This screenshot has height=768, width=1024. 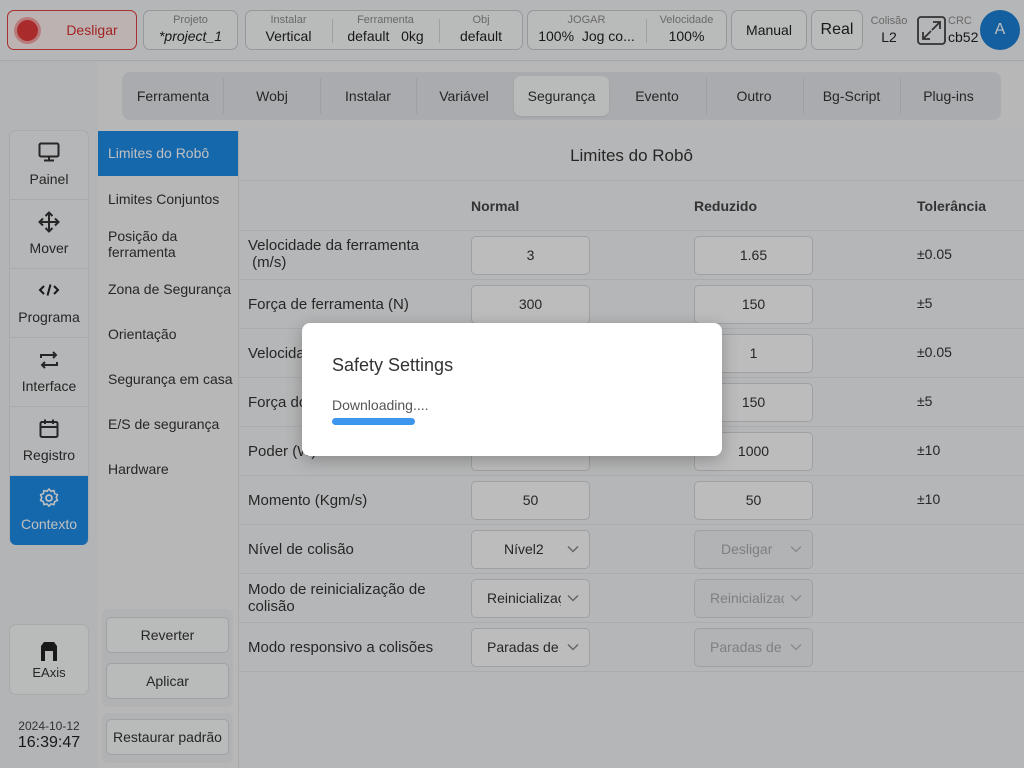 I want to click on dialog-title: Safety Settings, so click(x=393, y=365).